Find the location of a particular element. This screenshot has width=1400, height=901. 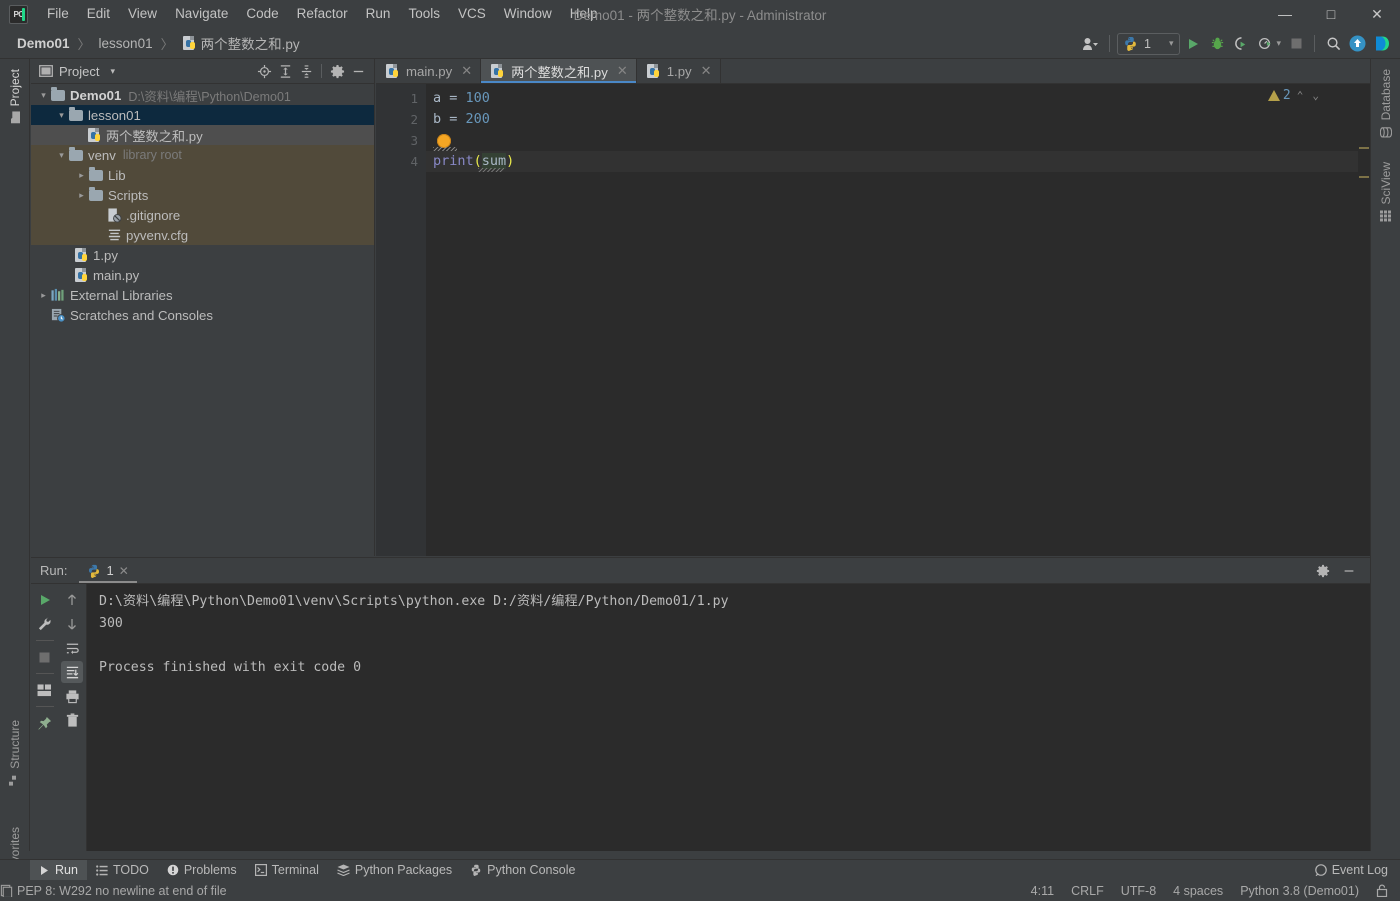

pin-icon is located at coordinates (45, 723).